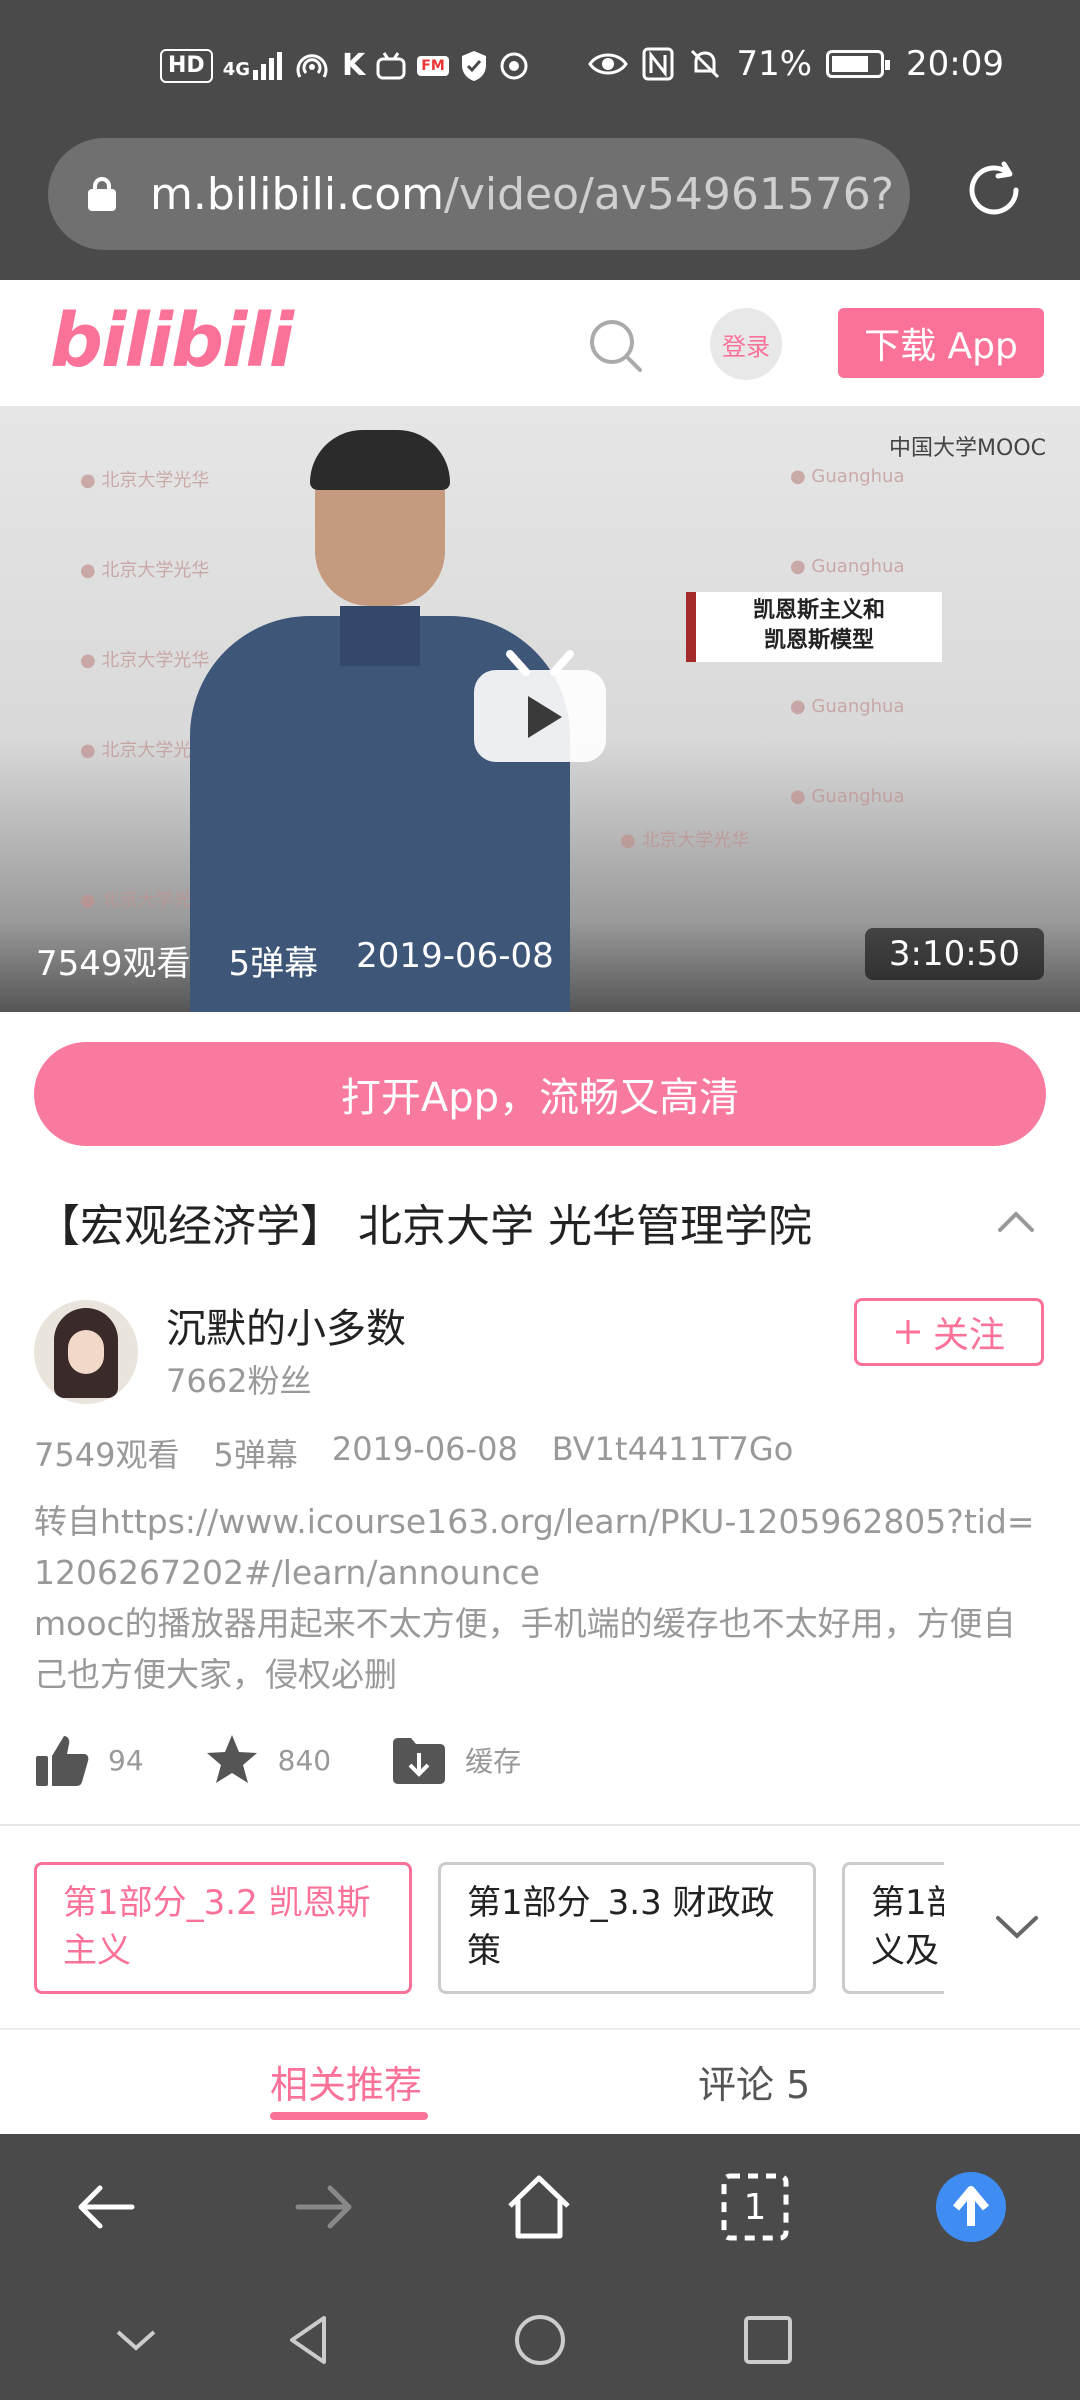  I want to click on eye-icon, so click(608, 64).